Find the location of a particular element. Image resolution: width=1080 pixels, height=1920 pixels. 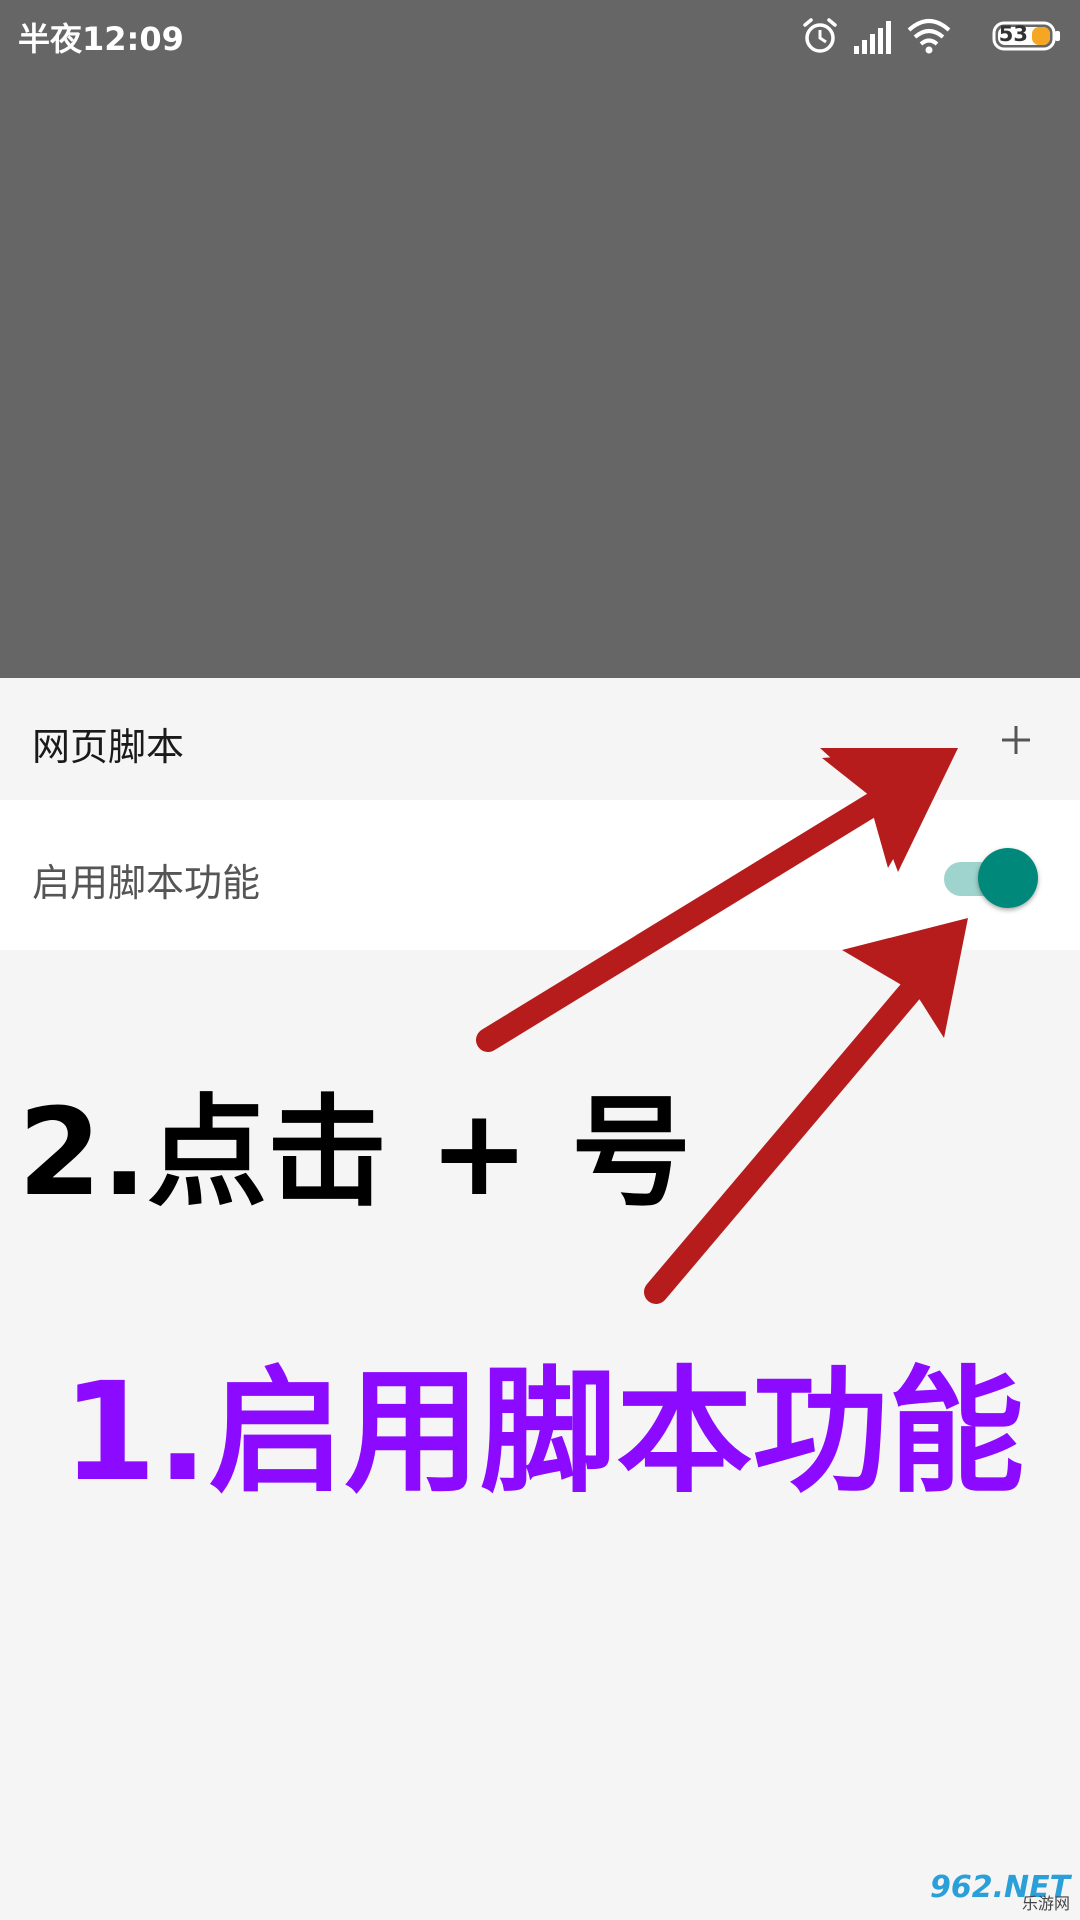

setting-row-enable-script: 启用脚本功能 is located at coordinates (540, 875).